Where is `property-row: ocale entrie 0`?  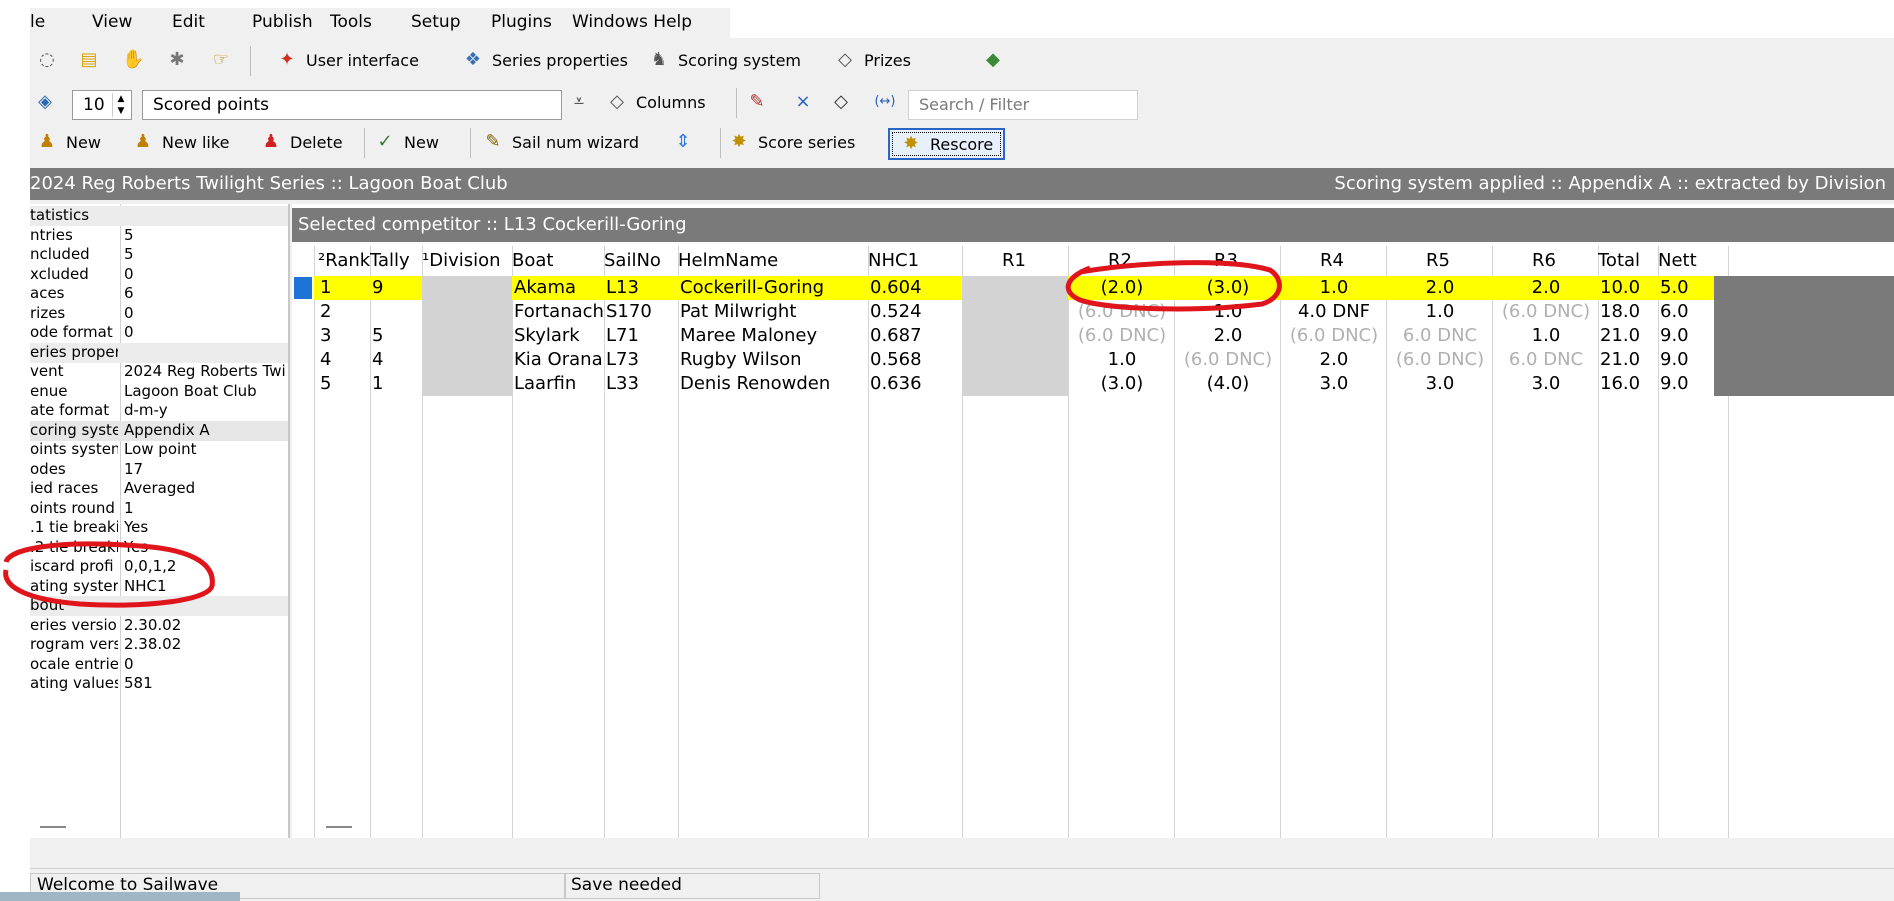
property-row: ocale entrie 0 is located at coordinates (159, 665).